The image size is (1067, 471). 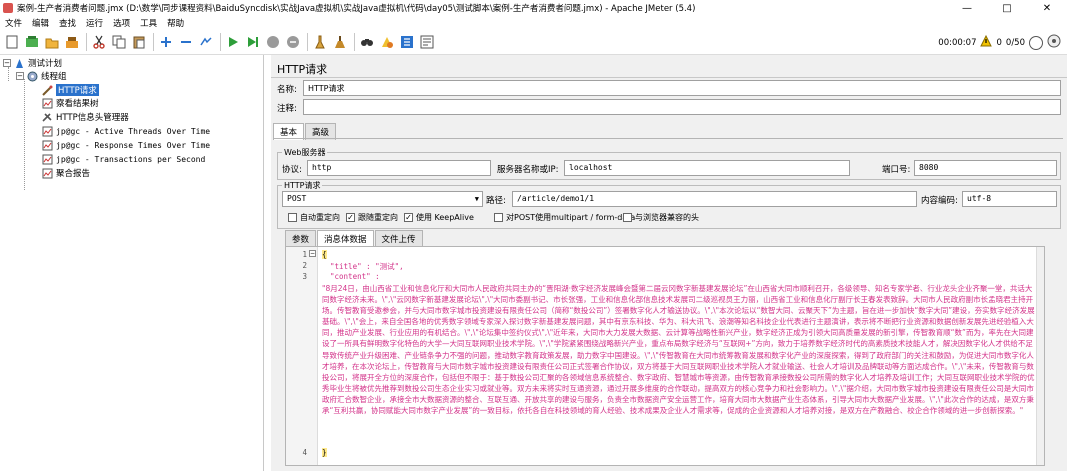 I want to click on shutdown-icon, so click(x=293, y=42).